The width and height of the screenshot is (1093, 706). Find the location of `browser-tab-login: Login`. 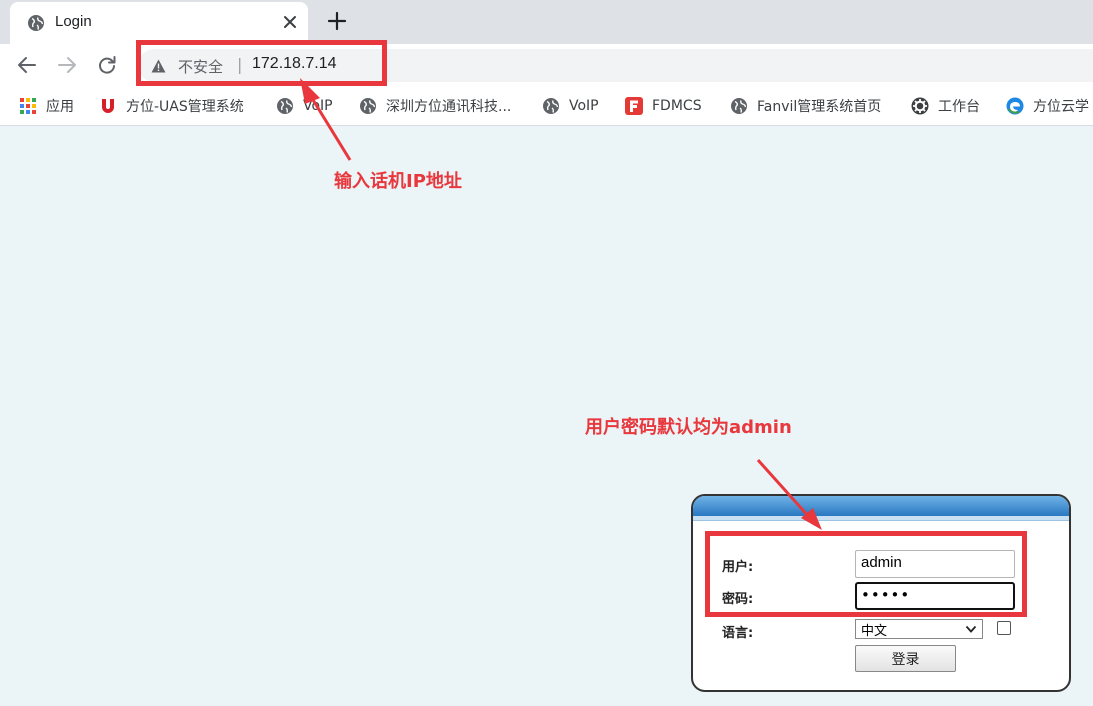

browser-tab-login: Login is located at coordinates (159, 23).